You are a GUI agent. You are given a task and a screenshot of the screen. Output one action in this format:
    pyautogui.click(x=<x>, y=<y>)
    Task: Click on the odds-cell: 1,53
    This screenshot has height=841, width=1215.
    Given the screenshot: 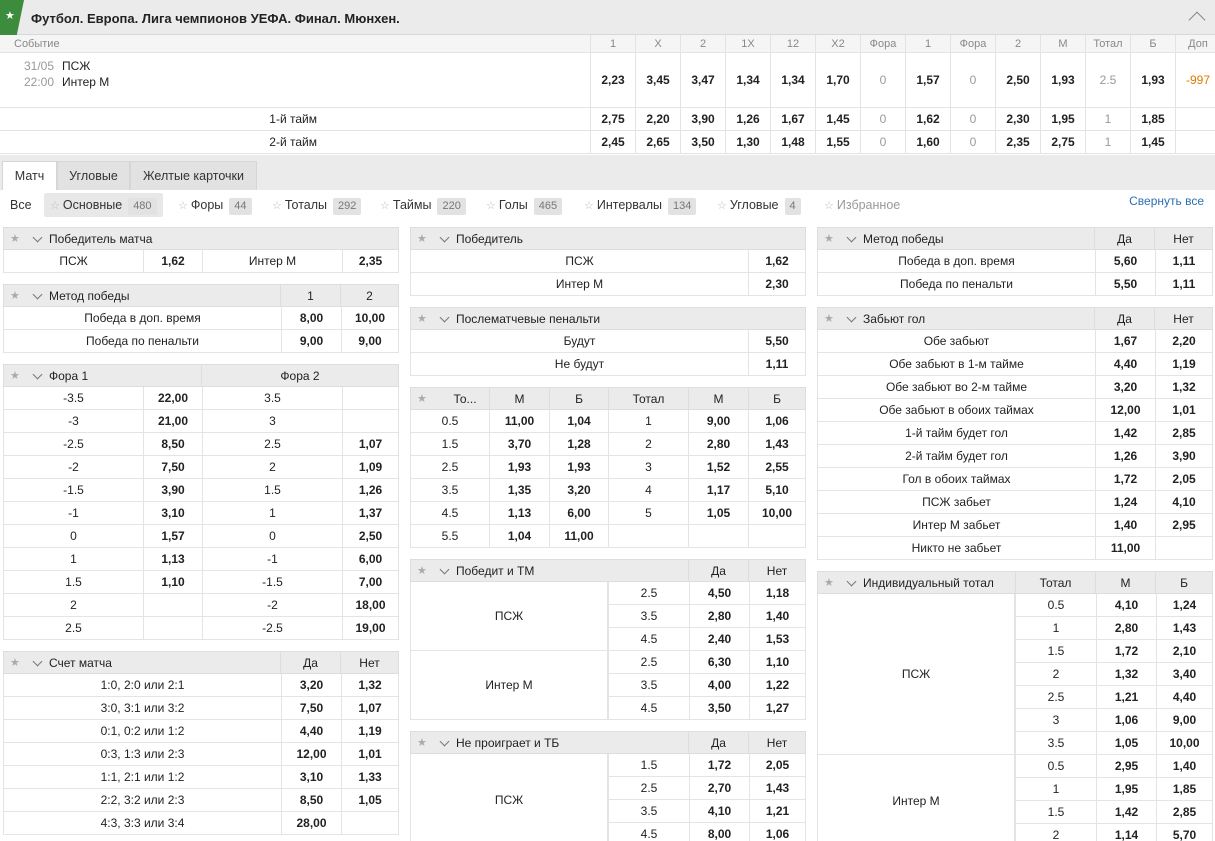 What is the action you would take?
    pyautogui.click(x=777, y=639)
    